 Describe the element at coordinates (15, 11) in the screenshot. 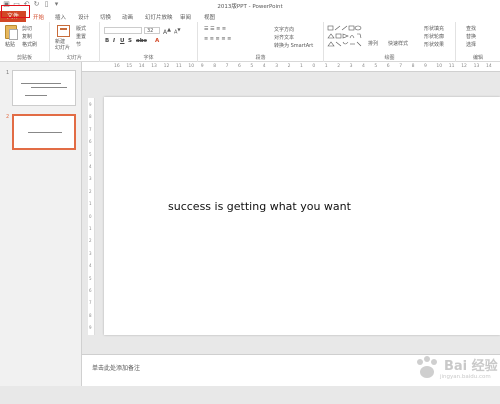

I see `file-tab-highlight` at that location.